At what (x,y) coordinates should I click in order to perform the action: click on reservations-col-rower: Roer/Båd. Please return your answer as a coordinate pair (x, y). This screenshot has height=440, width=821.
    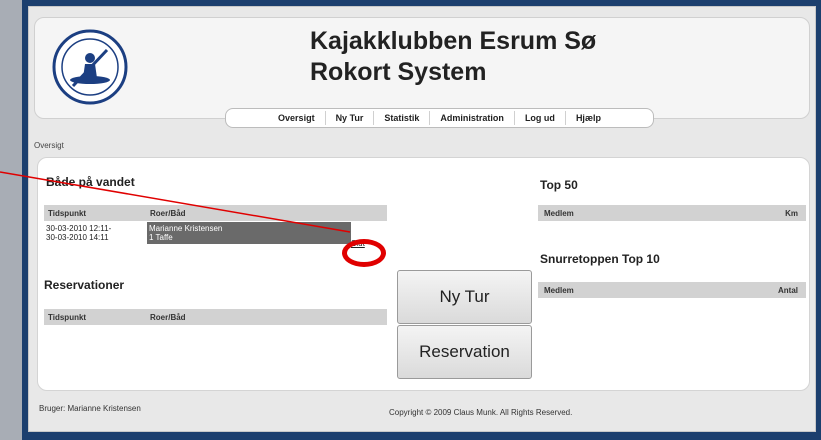
    Looking at the image, I should click on (168, 317).